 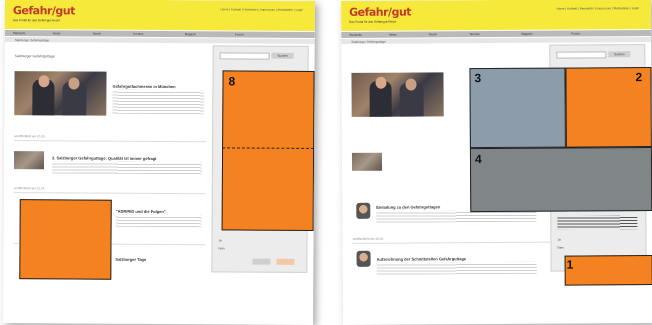 I want to click on region-box, so click(x=65, y=239).